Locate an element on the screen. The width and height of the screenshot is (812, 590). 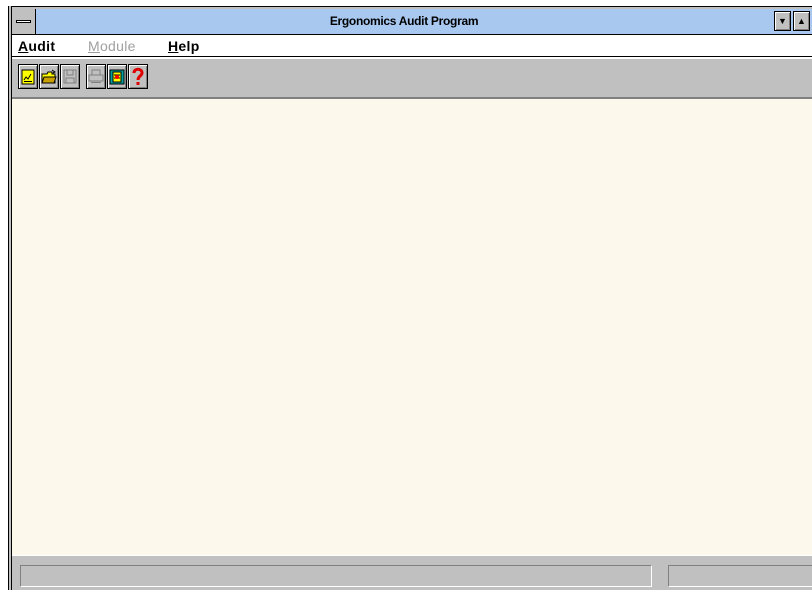
help-question-icon is located at coordinates (138, 76).